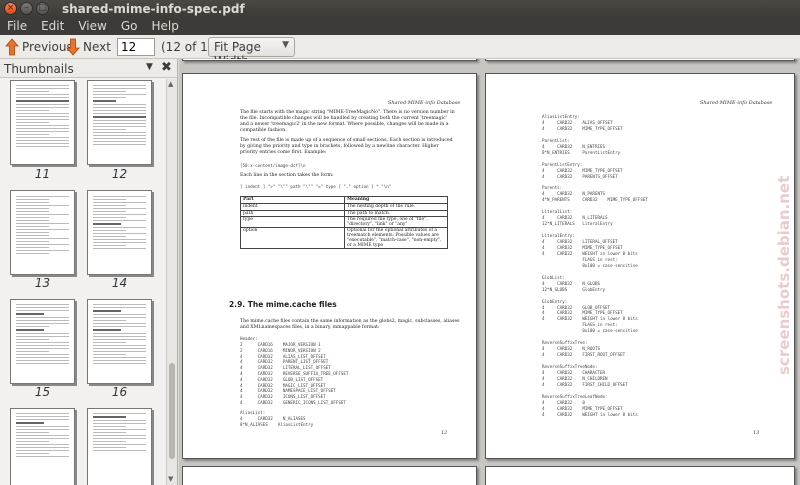 The width and height of the screenshot is (800, 485). Describe the element at coordinates (640, 60) in the screenshot. I see `page-12-sliver` at that location.